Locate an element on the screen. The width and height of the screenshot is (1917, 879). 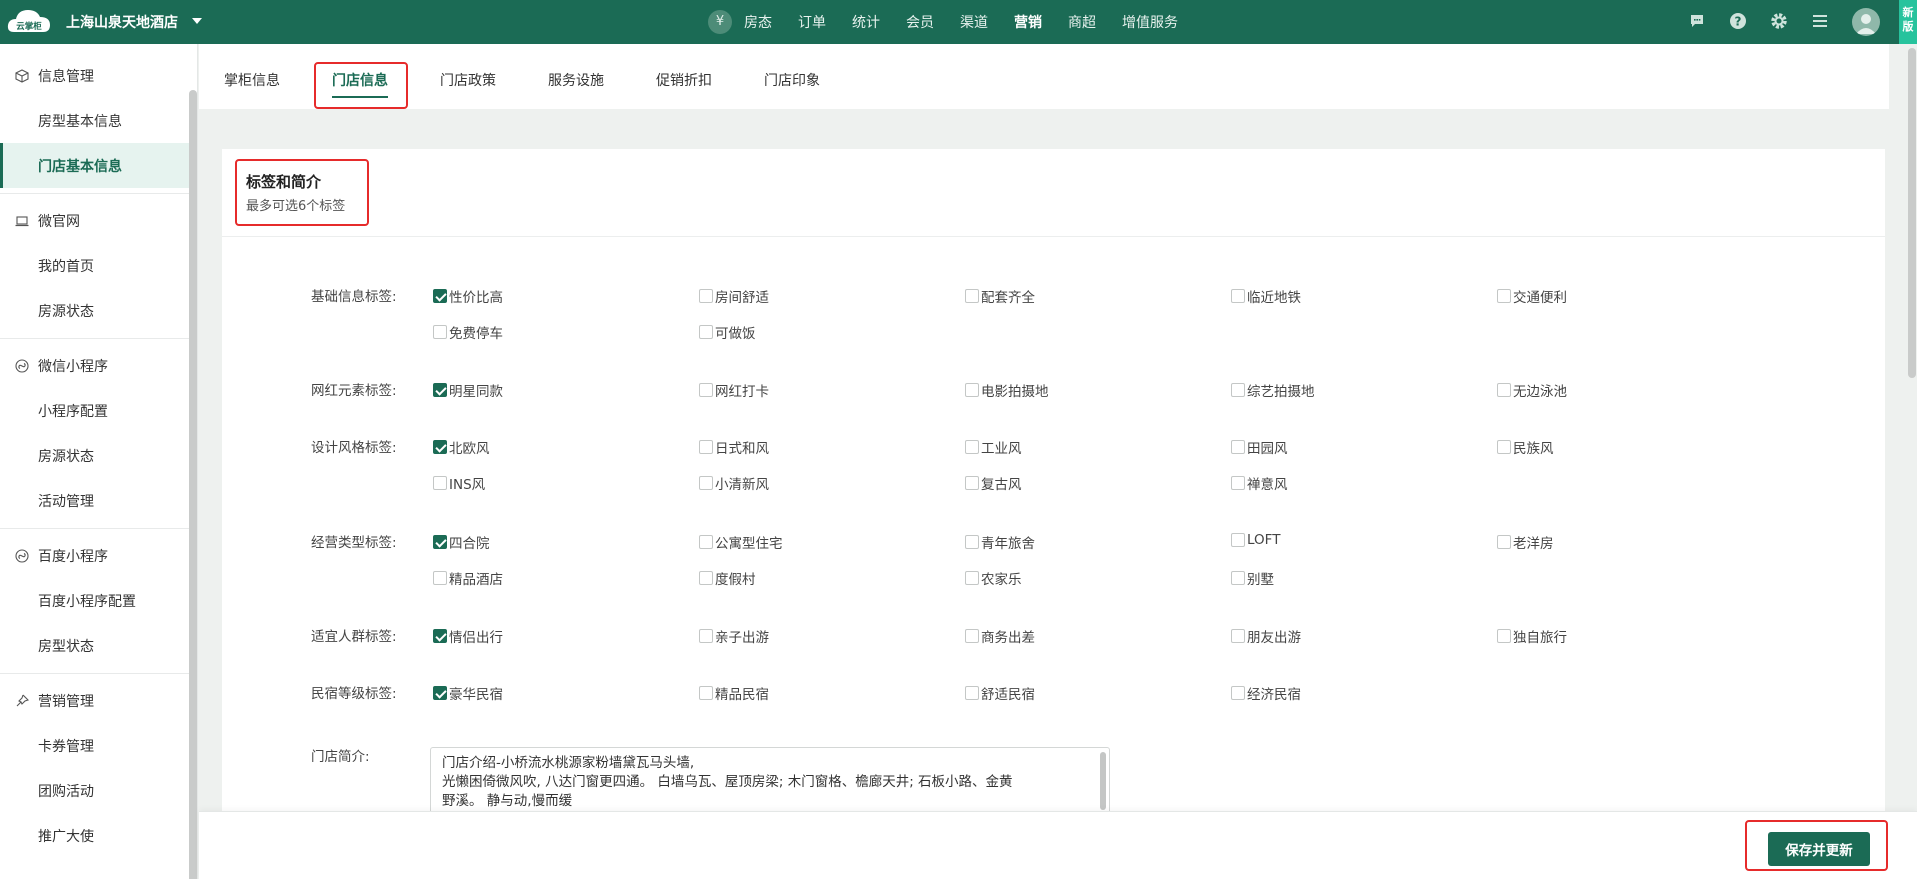
tag-option: 房间舒适 is located at coordinates (734, 296).